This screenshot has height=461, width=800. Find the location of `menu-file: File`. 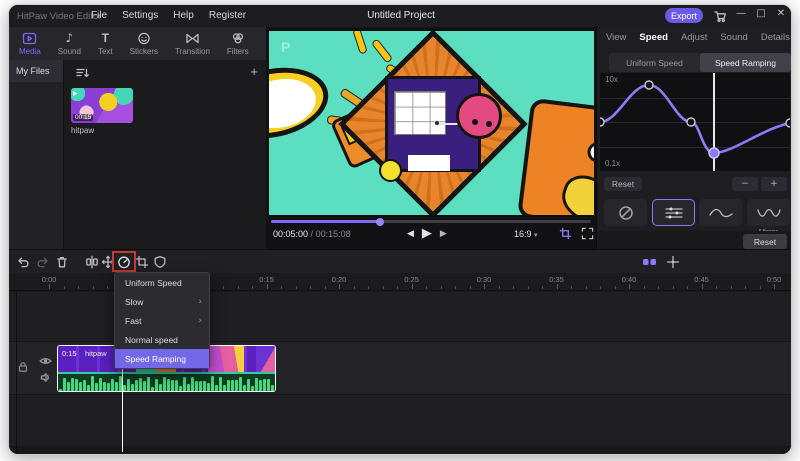

menu-file: File is located at coordinates (99, 15).